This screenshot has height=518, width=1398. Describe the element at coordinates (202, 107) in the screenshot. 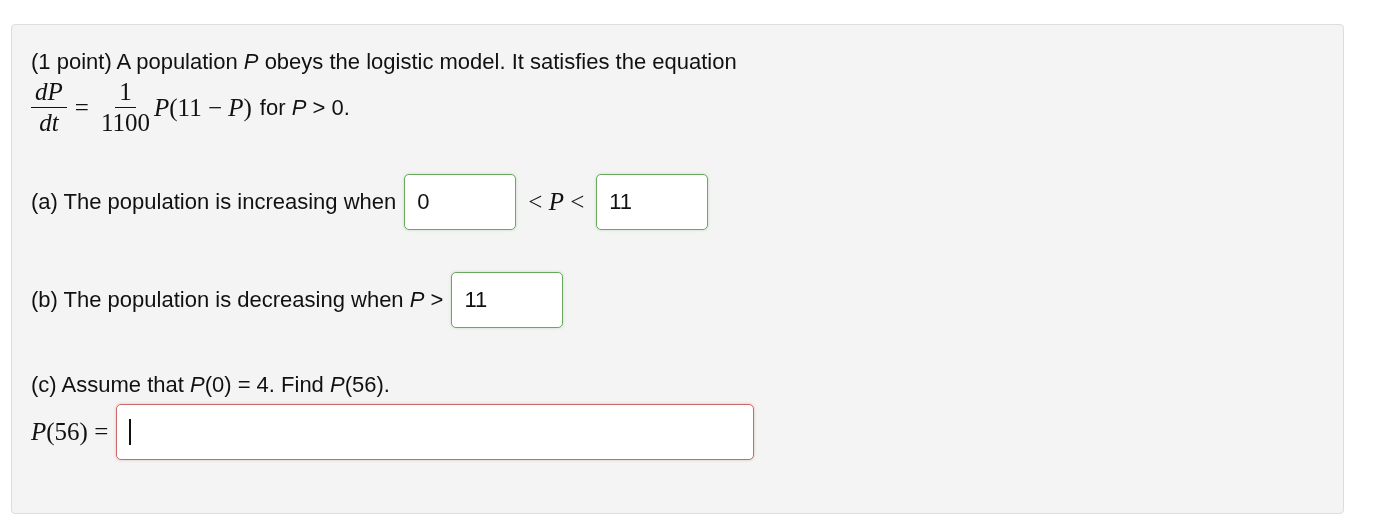

I see `equation-factor: P(11 − P)` at that location.